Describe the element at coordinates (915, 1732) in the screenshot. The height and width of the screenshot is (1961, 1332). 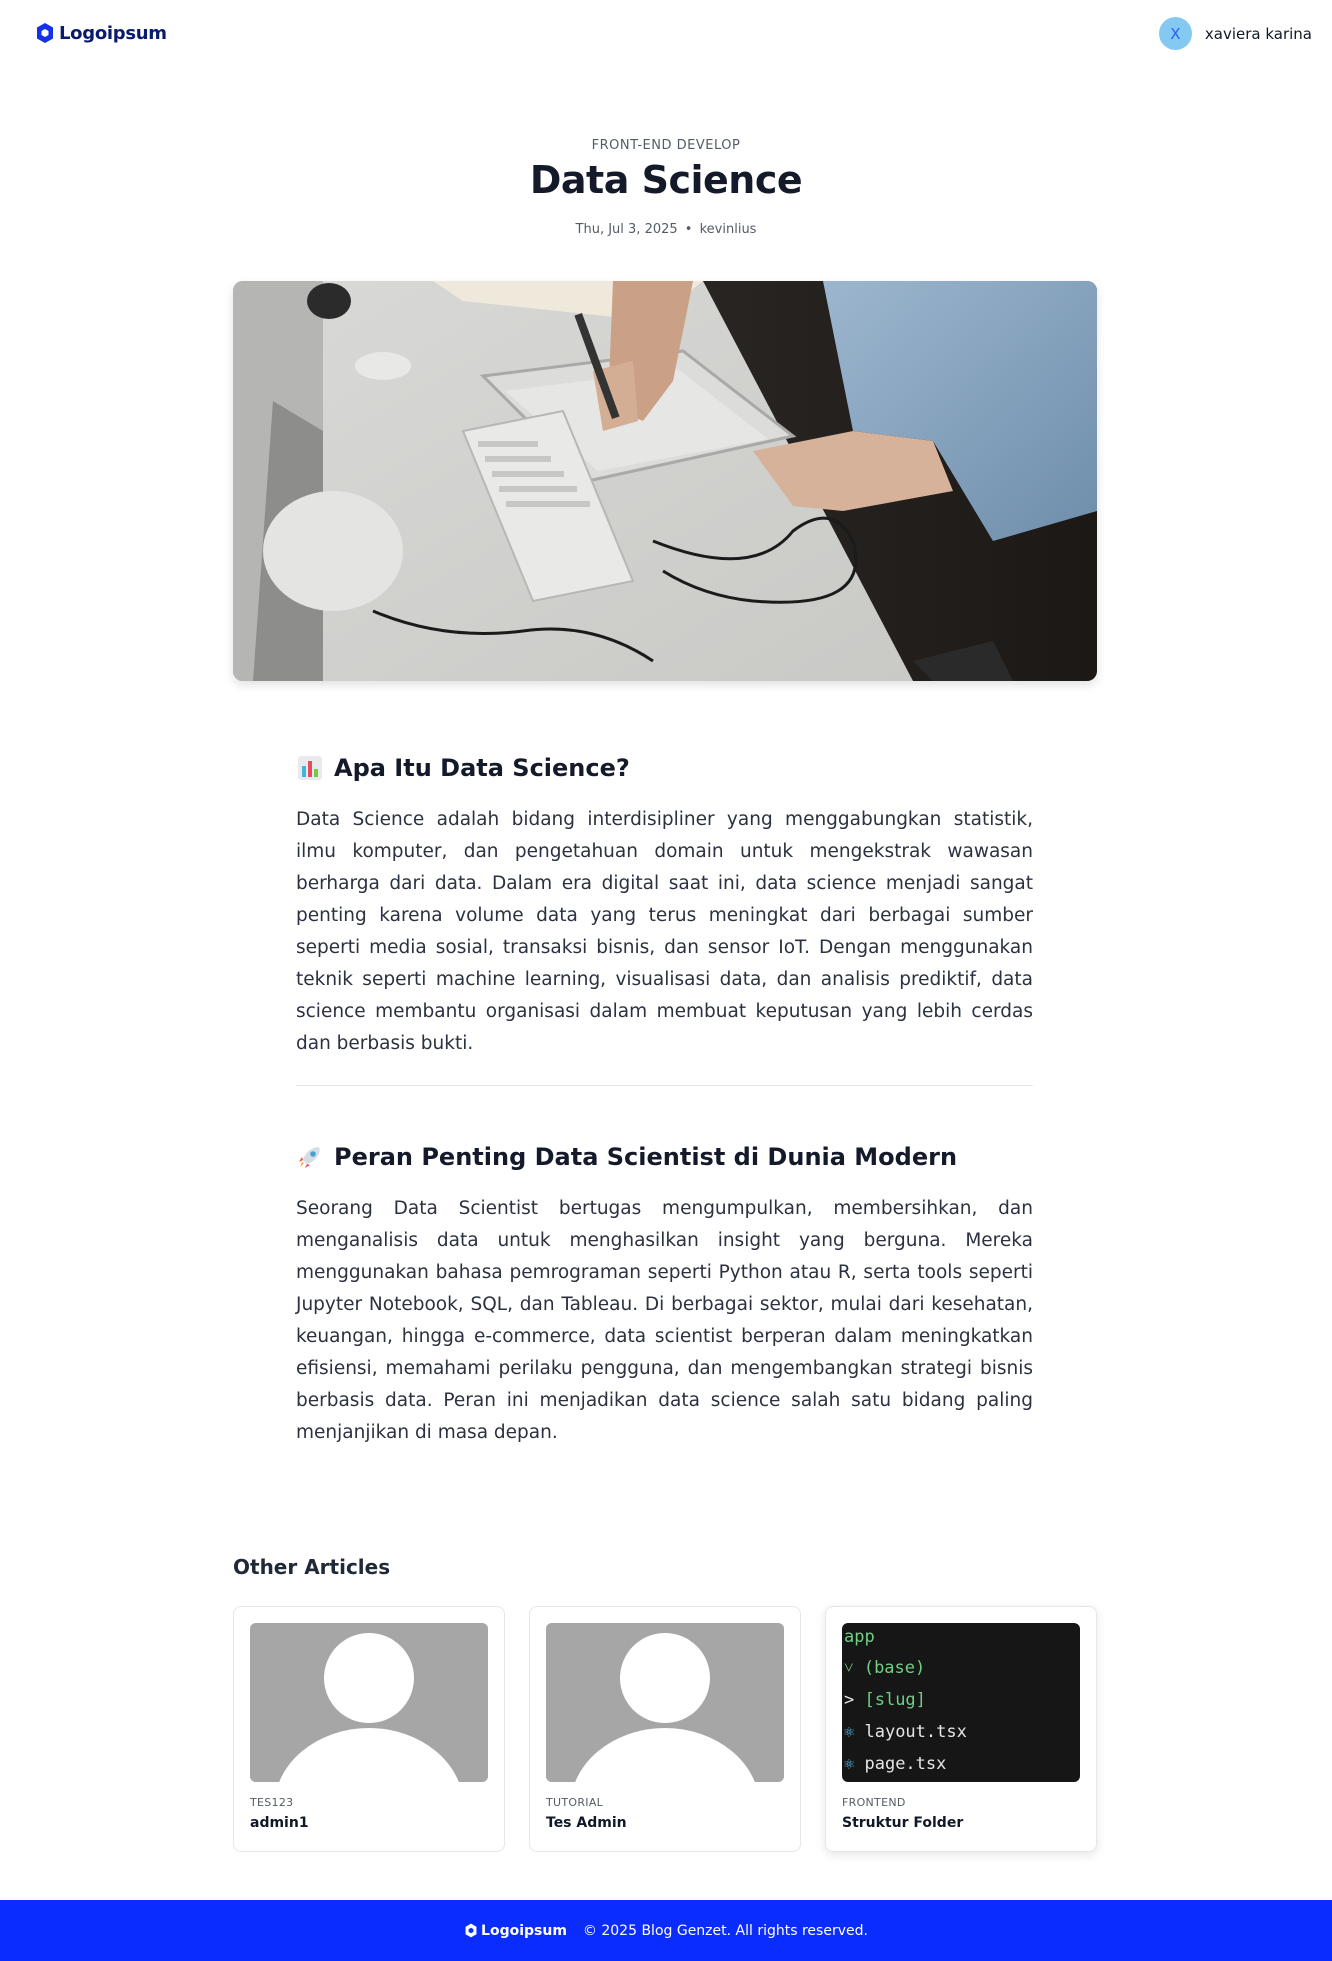
I see `code-line-text: layout.tsx` at that location.